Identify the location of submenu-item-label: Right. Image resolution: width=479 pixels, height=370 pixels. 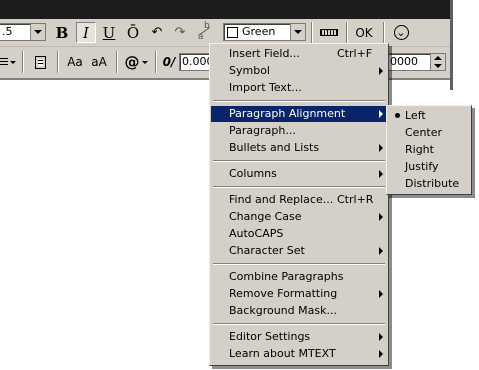
(419, 149).